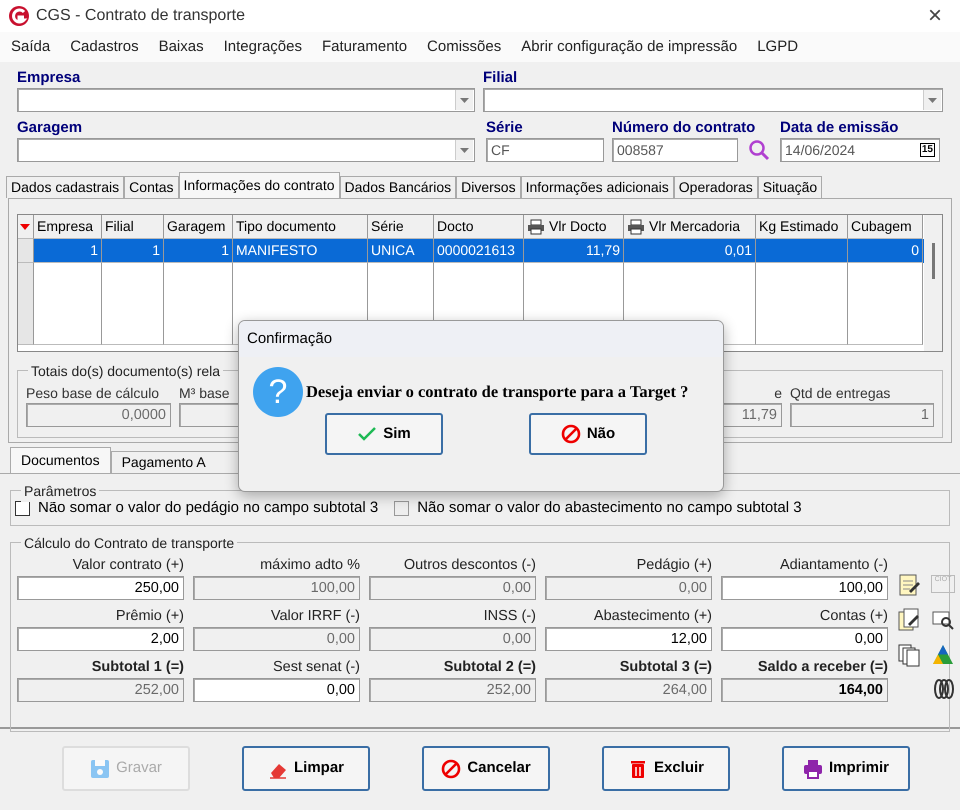 This screenshot has height=810, width=960. Describe the element at coordinates (309, 565) in the screenshot. I see `field-label: máximo adto %` at that location.